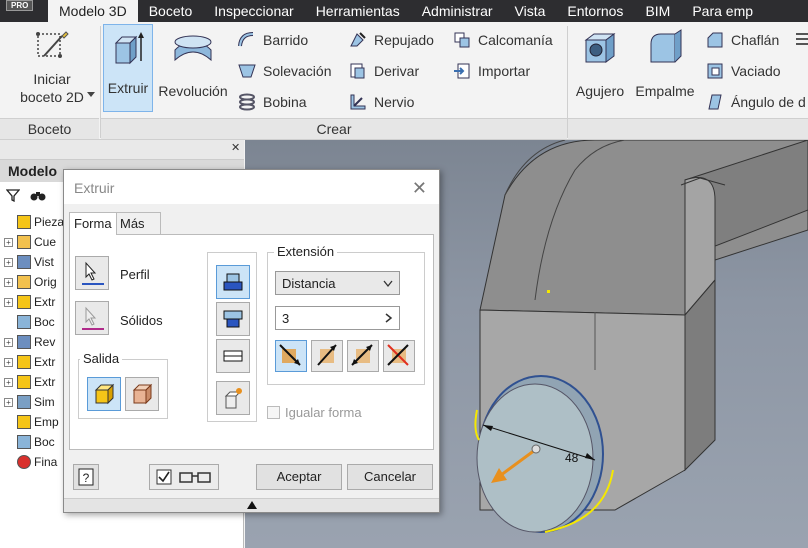 This screenshot has width=808, height=548. Describe the element at coordinates (24, 322) in the screenshot. I see `sketch-icon` at that location.